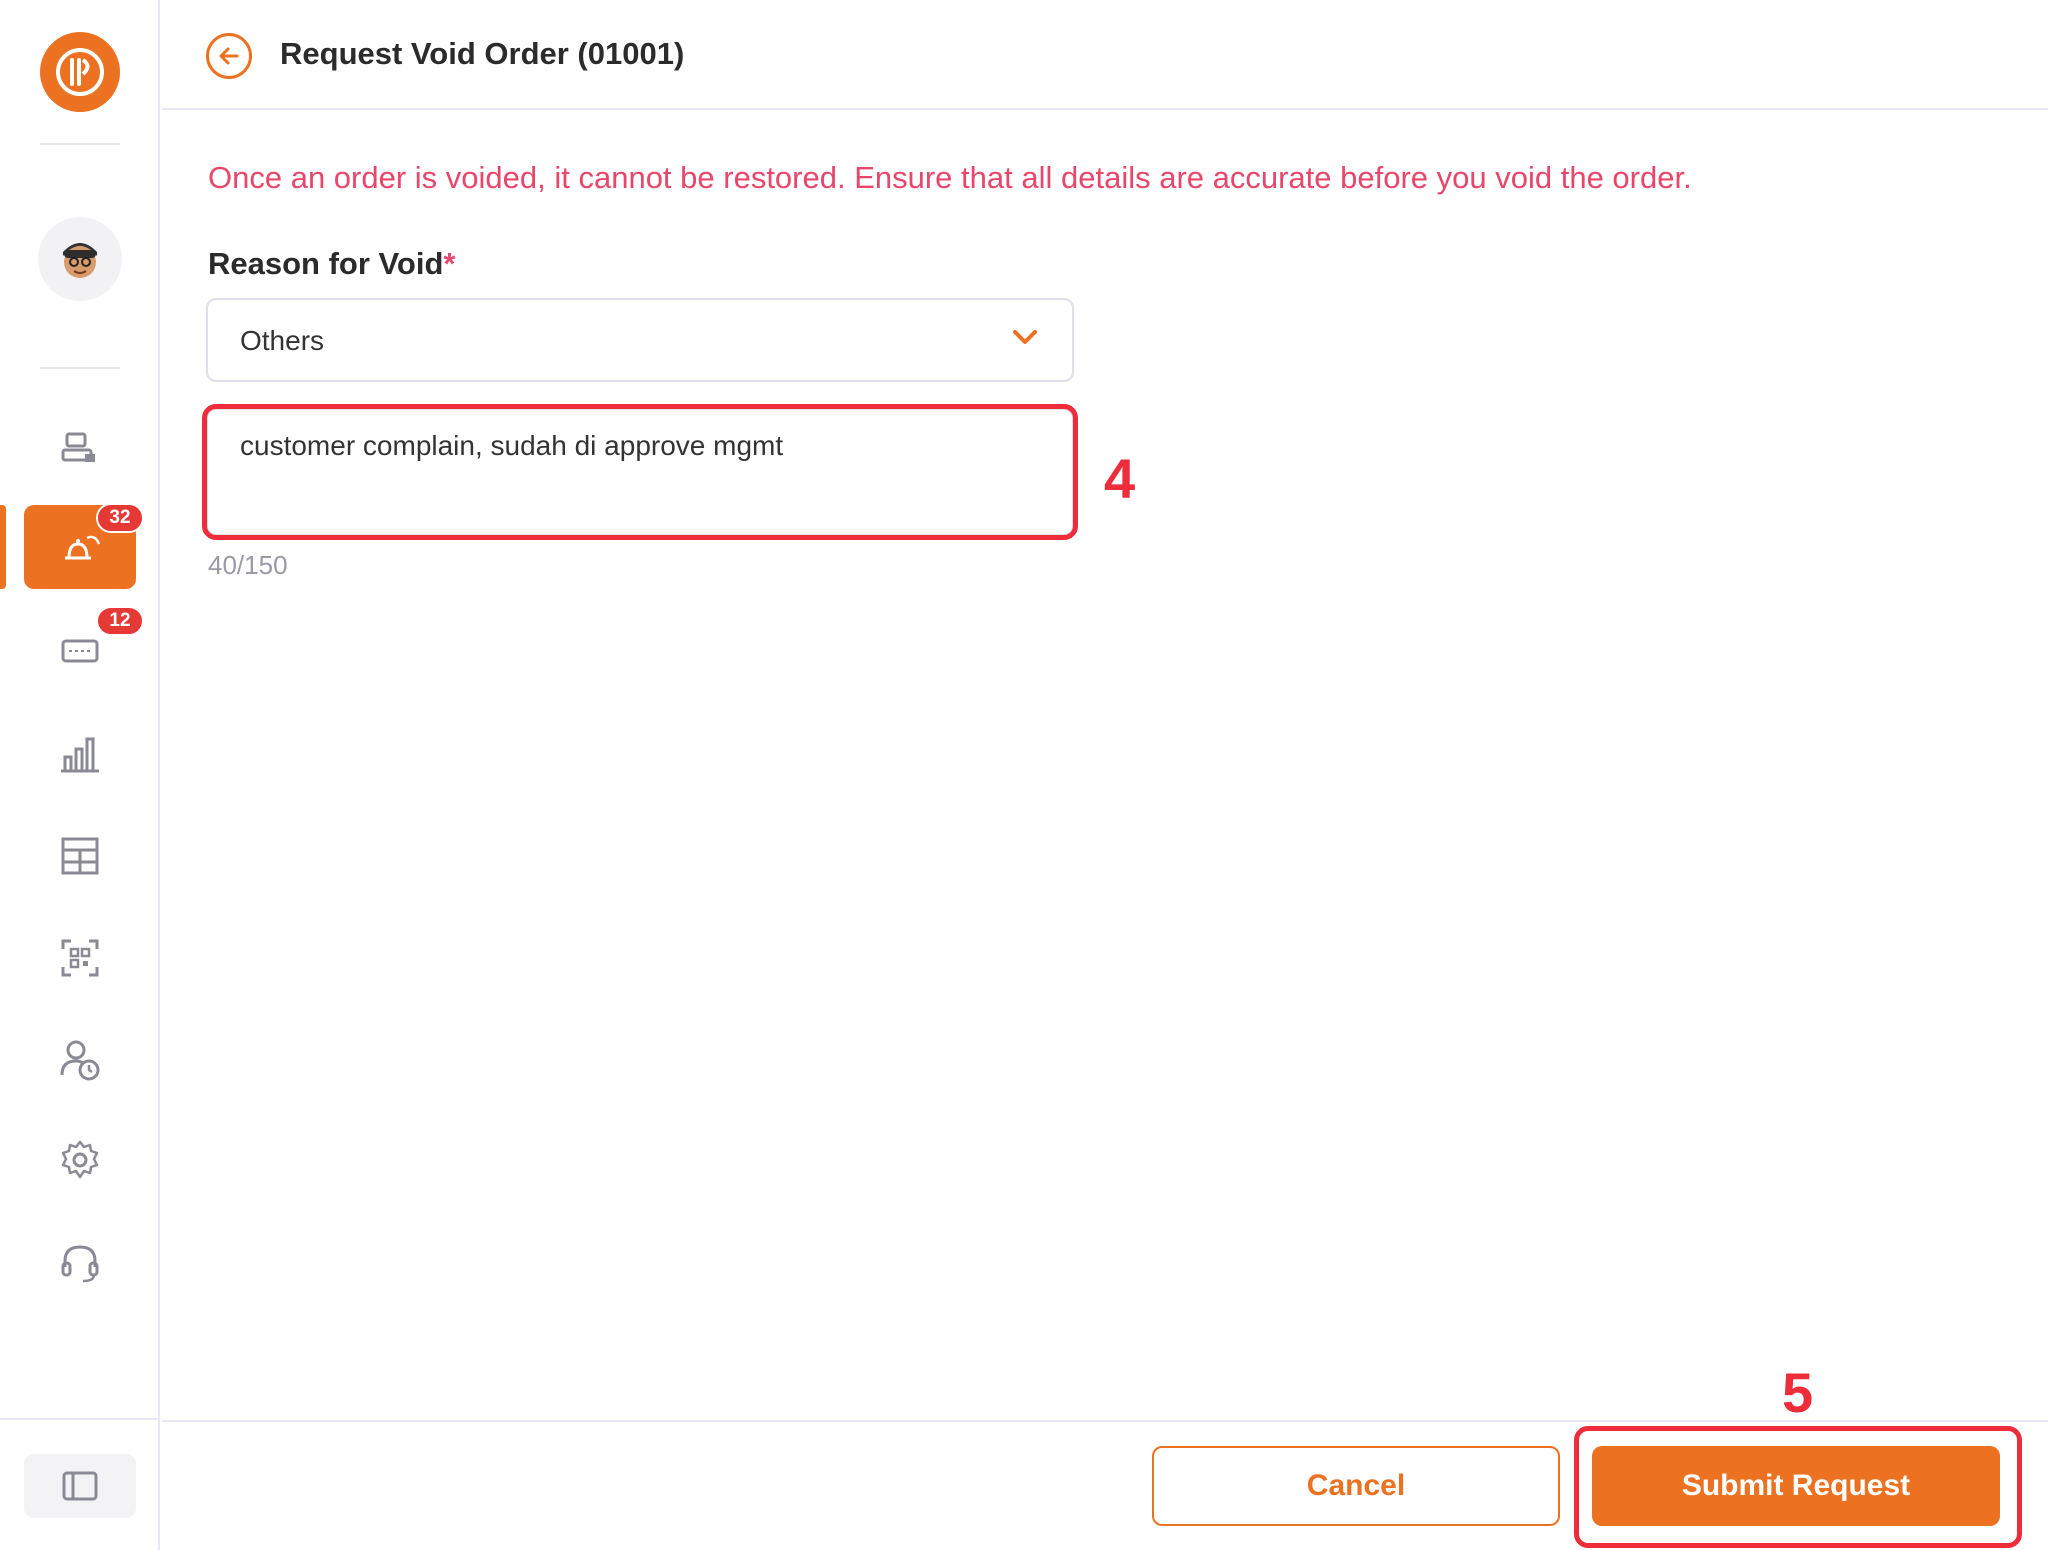 The width and height of the screenshot is (2048, 1550). Describe the element at coordinates (1798, 1487) in the screenshot. I see `annotation-box-submit` at that location.